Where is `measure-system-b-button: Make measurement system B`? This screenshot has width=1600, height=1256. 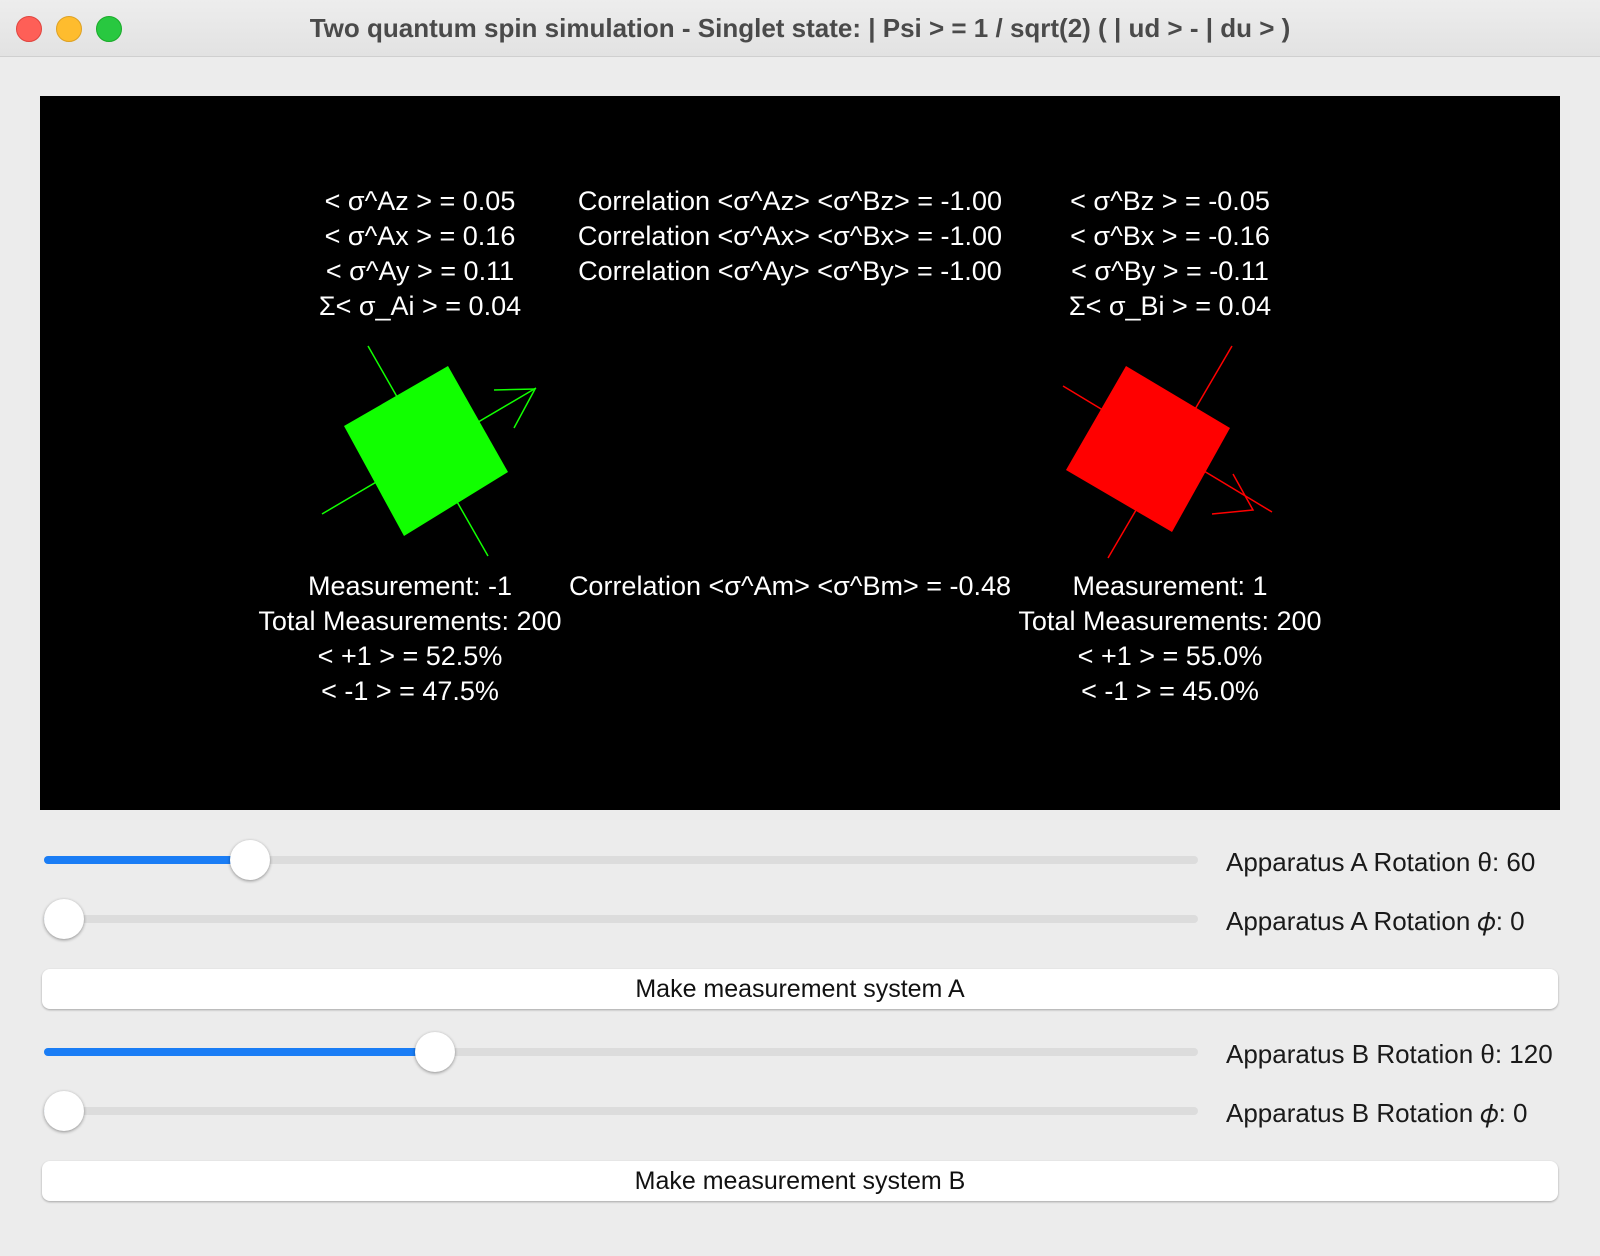 measure-system-b-button: Make measurement system B is located at coordinates (800, 1181).